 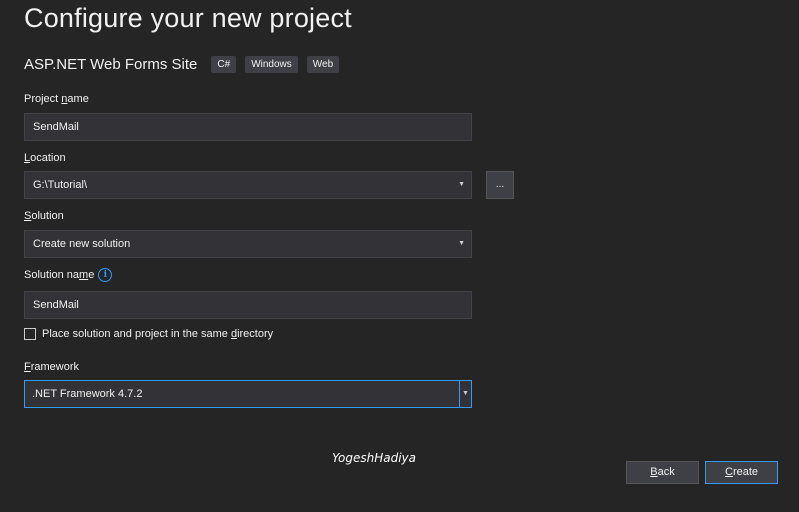 I want to click on solution-name-input: SendMail, so click(x=248, y=305).